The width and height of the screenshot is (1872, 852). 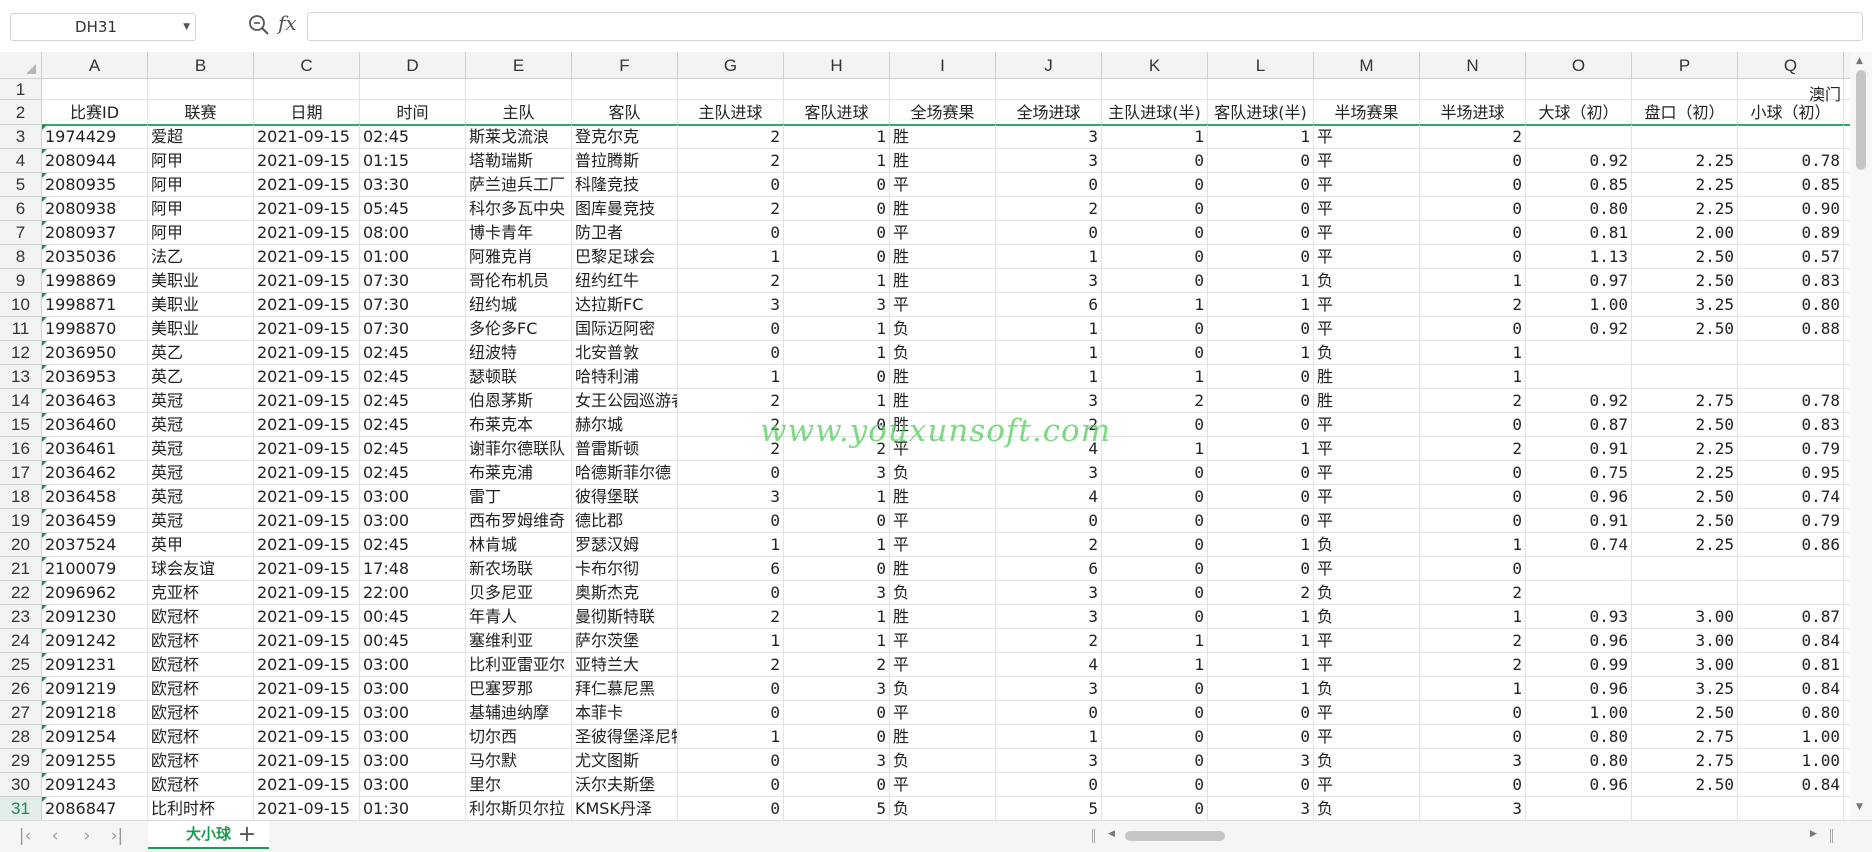 I want to click on column-header: O, so click(x=1579, y=65).